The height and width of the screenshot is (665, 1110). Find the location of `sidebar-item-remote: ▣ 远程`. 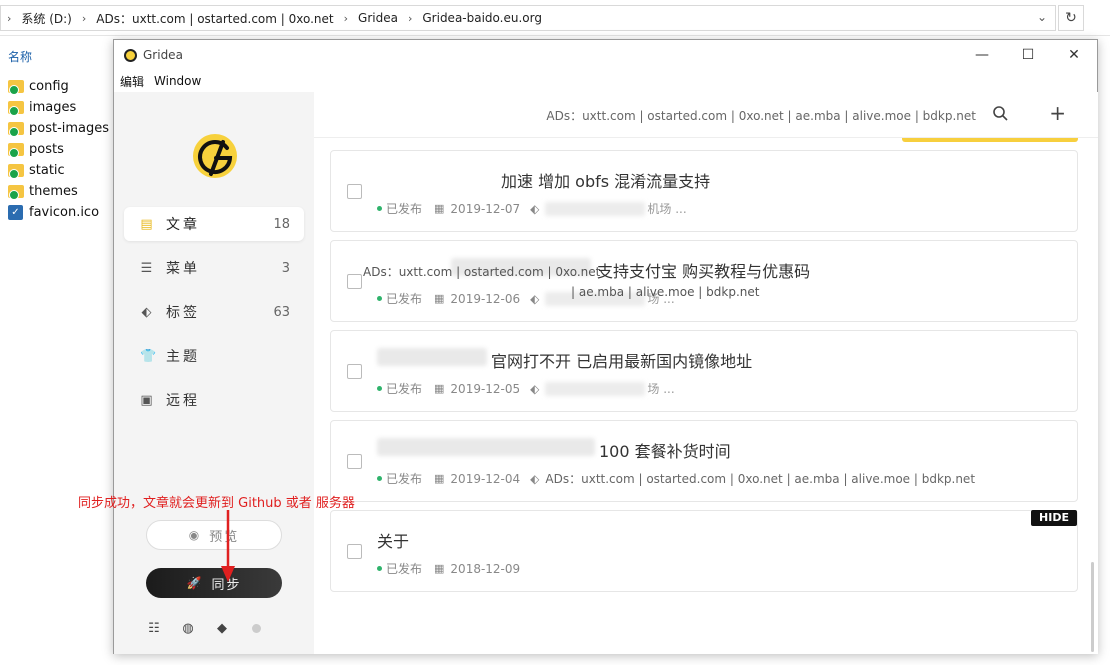

sidebar-item-remote: ▣ 远程 is located at coordinates (214, 400).